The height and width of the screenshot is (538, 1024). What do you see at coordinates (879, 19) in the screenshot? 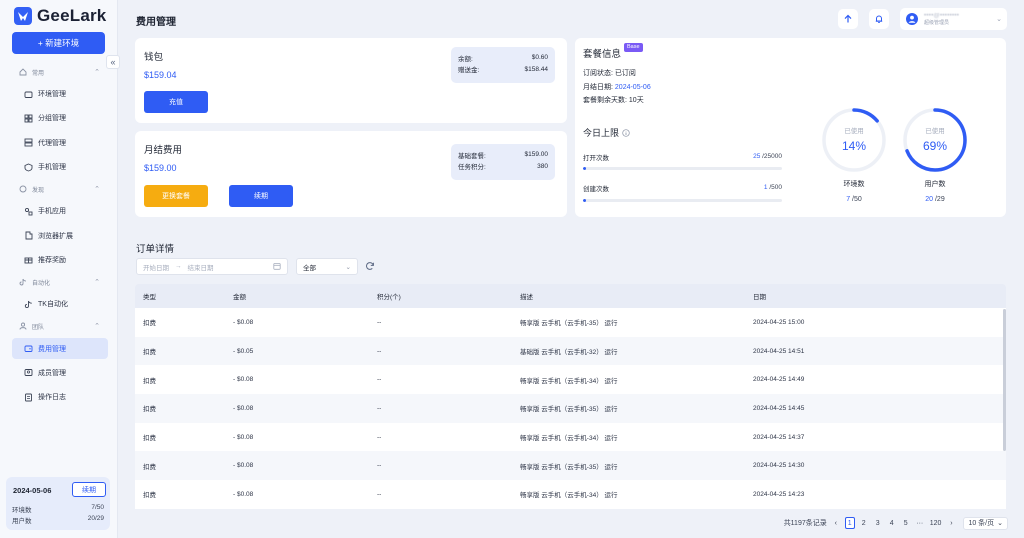
I see `notifications-button` at bounding box center [879, 19].